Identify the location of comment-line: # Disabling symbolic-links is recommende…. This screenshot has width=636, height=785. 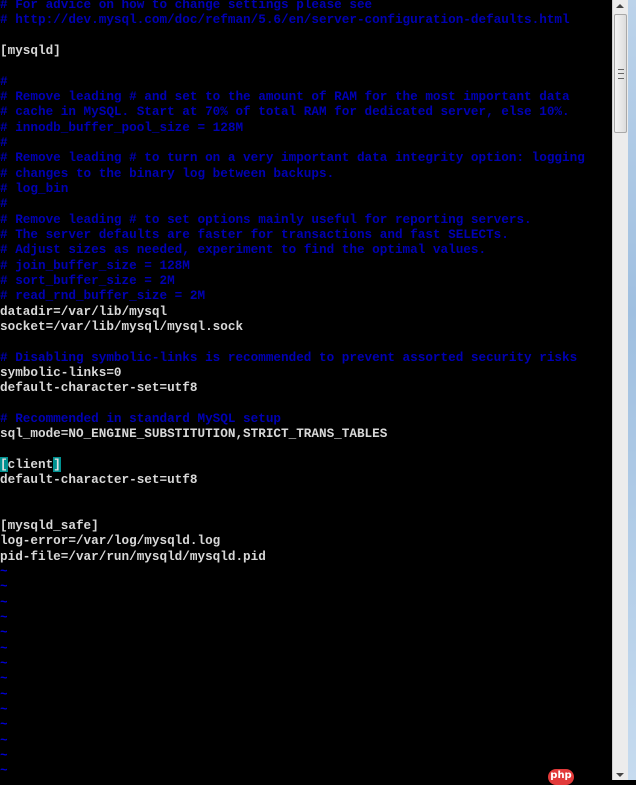
(289, 357).